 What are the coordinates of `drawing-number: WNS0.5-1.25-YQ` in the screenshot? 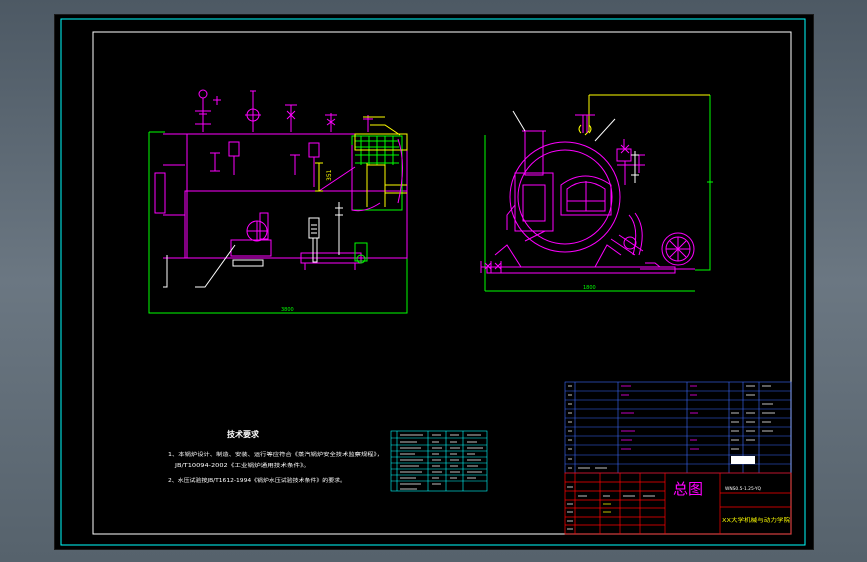 It's located at (743, 489).